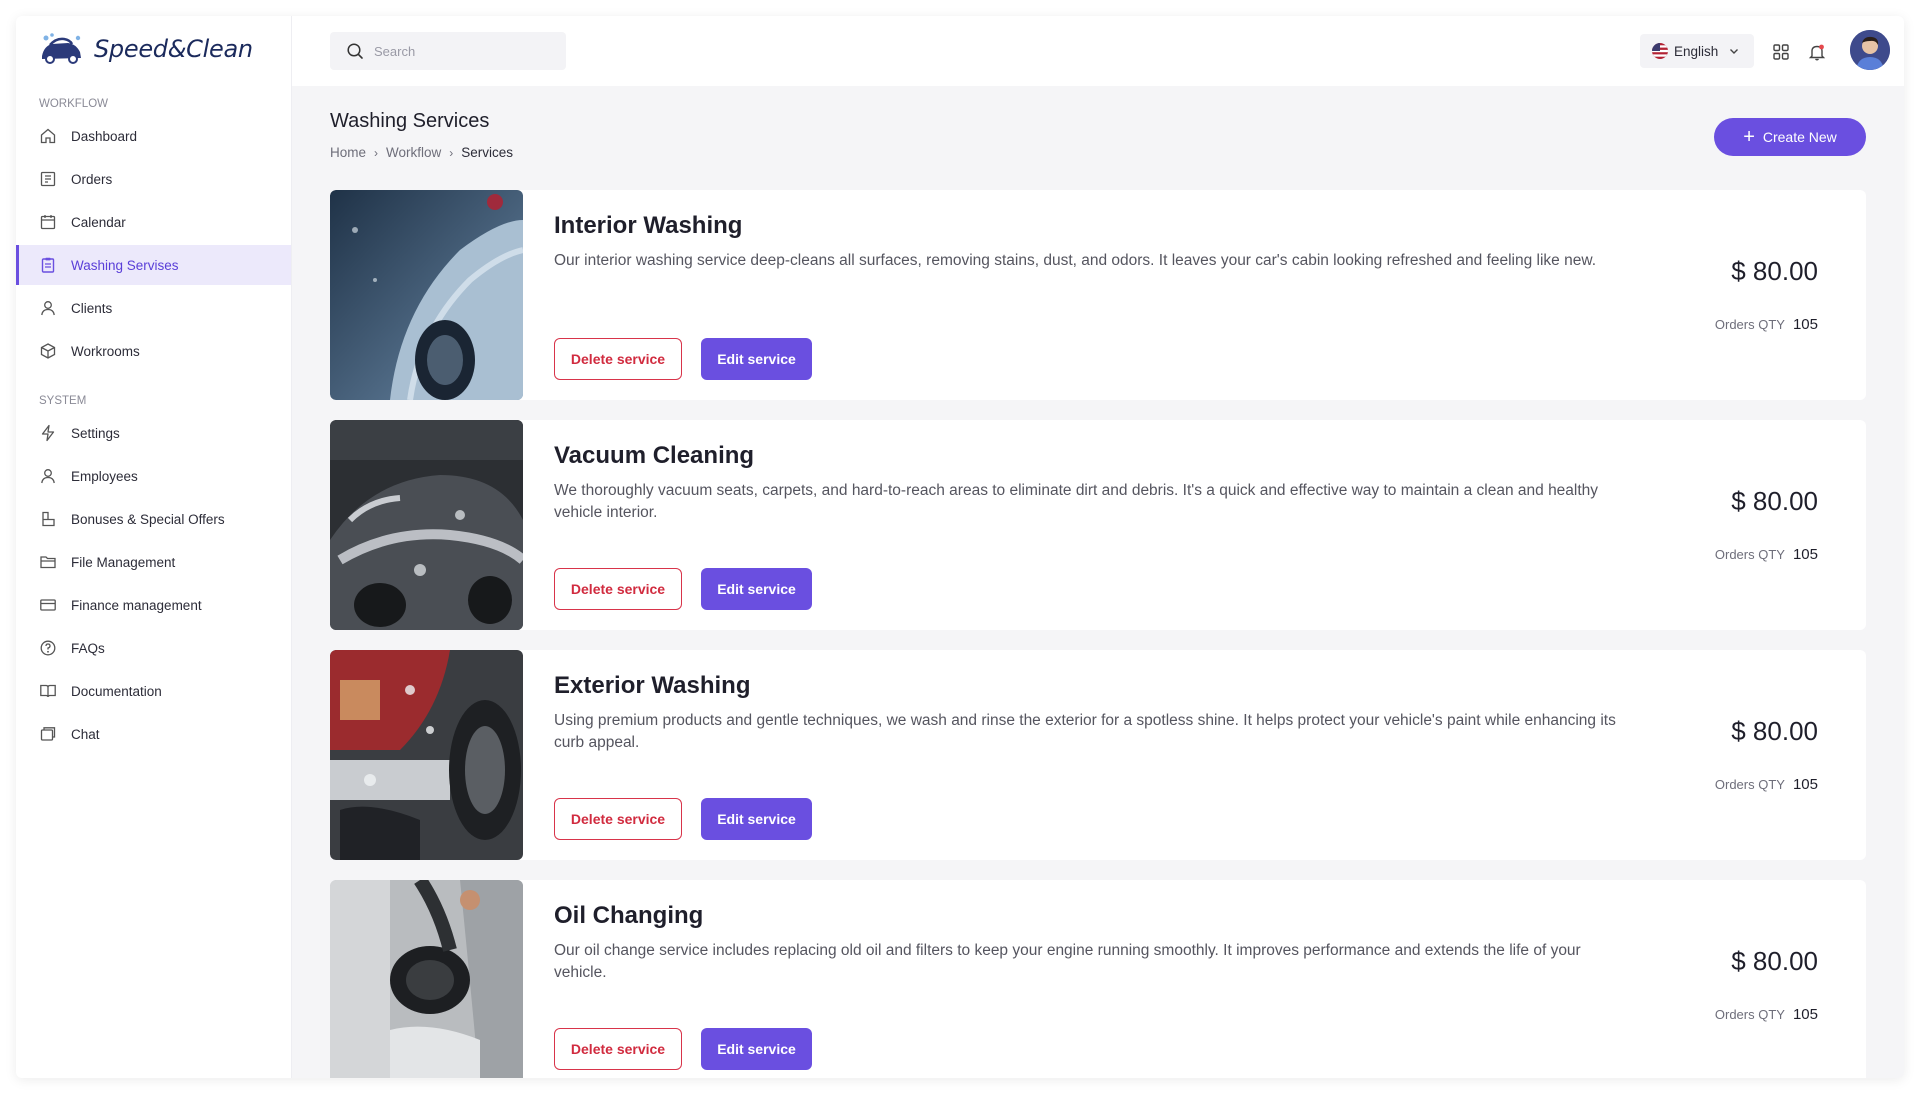 This screenshot has height=1094, width=1920. Describe the element at coordinates (348, 152) in the screenshot. I see `breadcrumb-home: Home` at that location.